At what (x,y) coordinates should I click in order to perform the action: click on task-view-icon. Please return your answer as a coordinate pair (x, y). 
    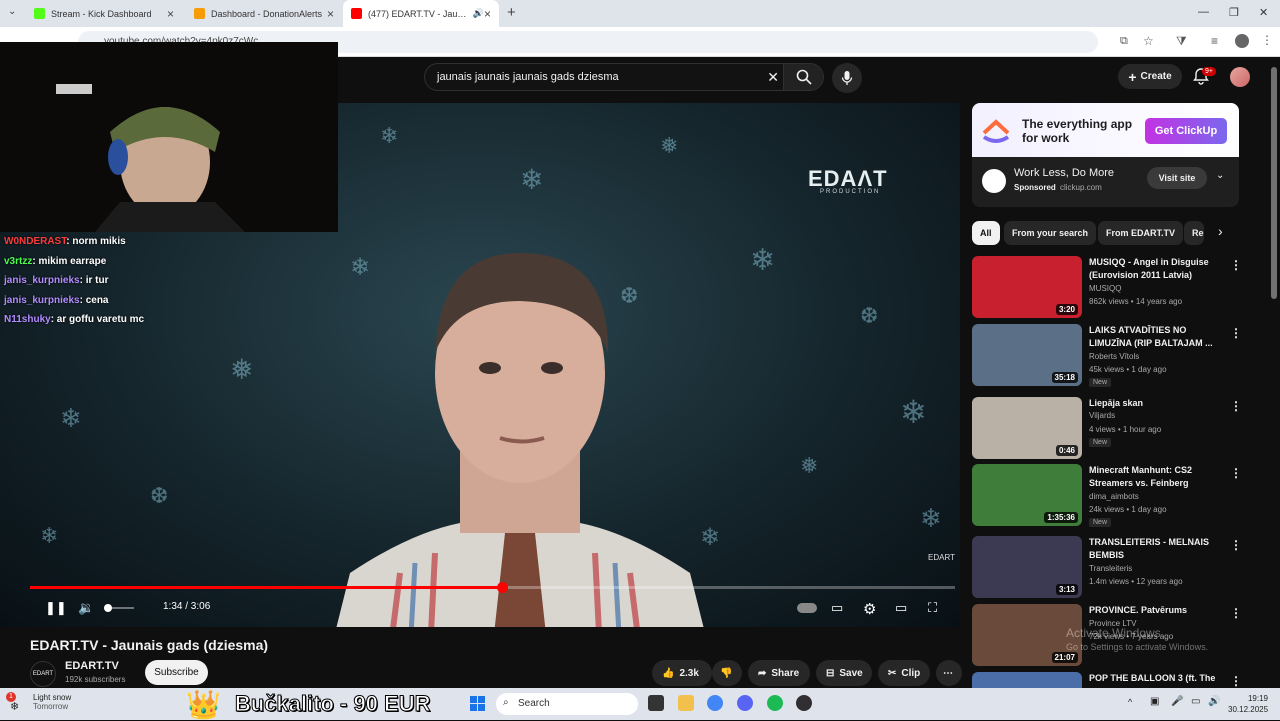
    Looking at the image, I should click on (656, 703).